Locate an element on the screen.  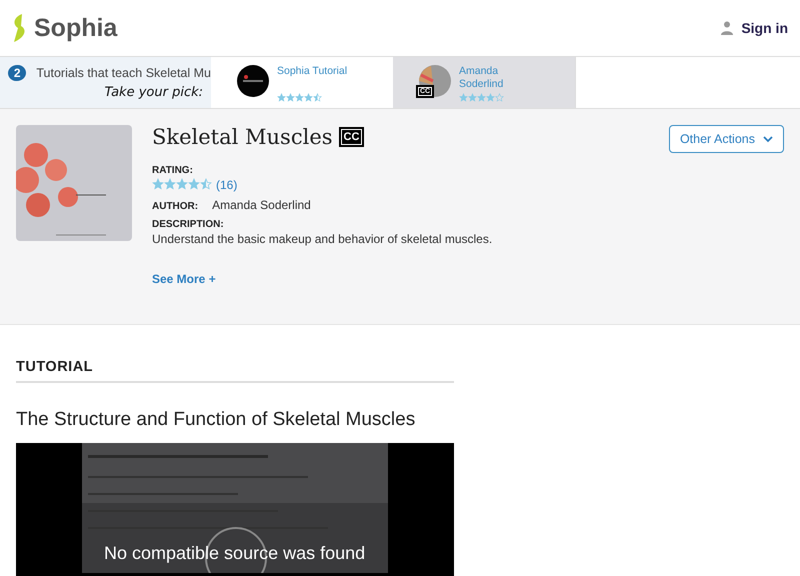
see-more-link: See More + is located at coordinates (400, 279).